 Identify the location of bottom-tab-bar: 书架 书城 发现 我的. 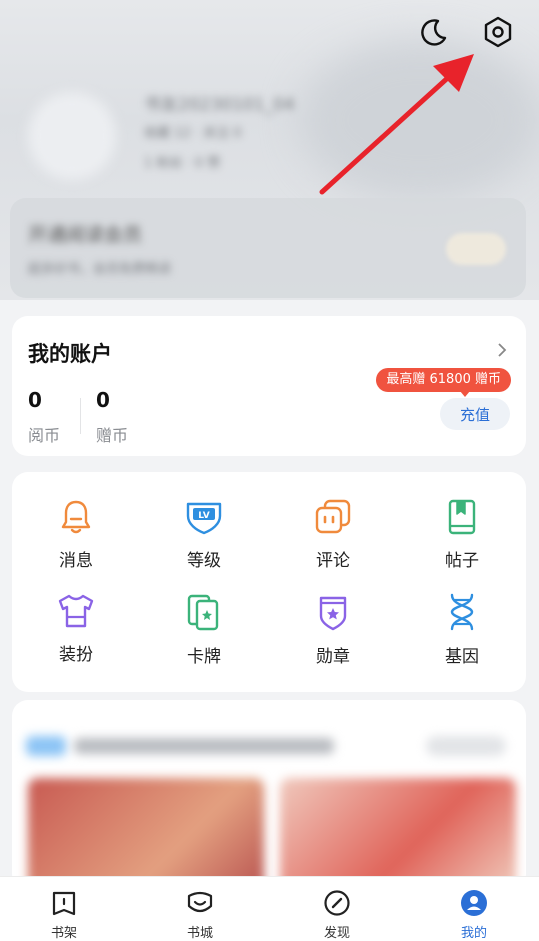
(269, 908).